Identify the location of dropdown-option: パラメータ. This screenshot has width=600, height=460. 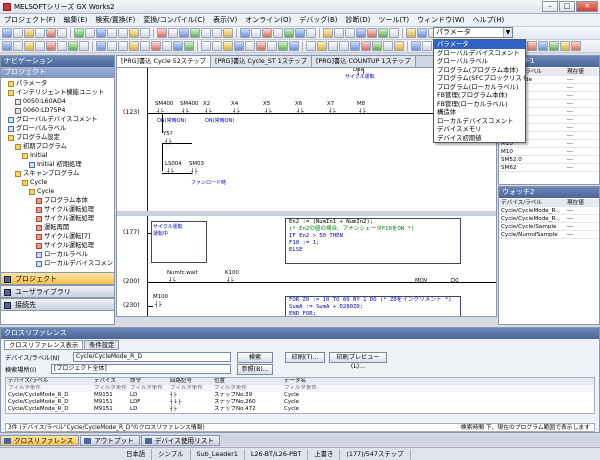
(479, 44).